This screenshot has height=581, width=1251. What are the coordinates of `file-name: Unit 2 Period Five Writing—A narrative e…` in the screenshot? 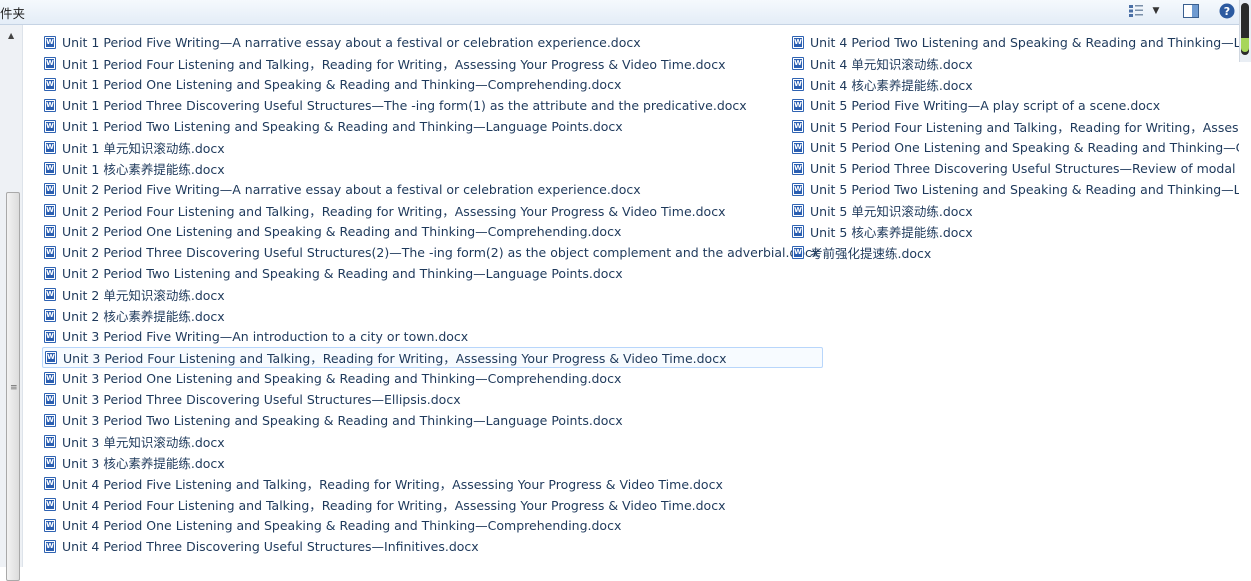 It's located at (351, 189).